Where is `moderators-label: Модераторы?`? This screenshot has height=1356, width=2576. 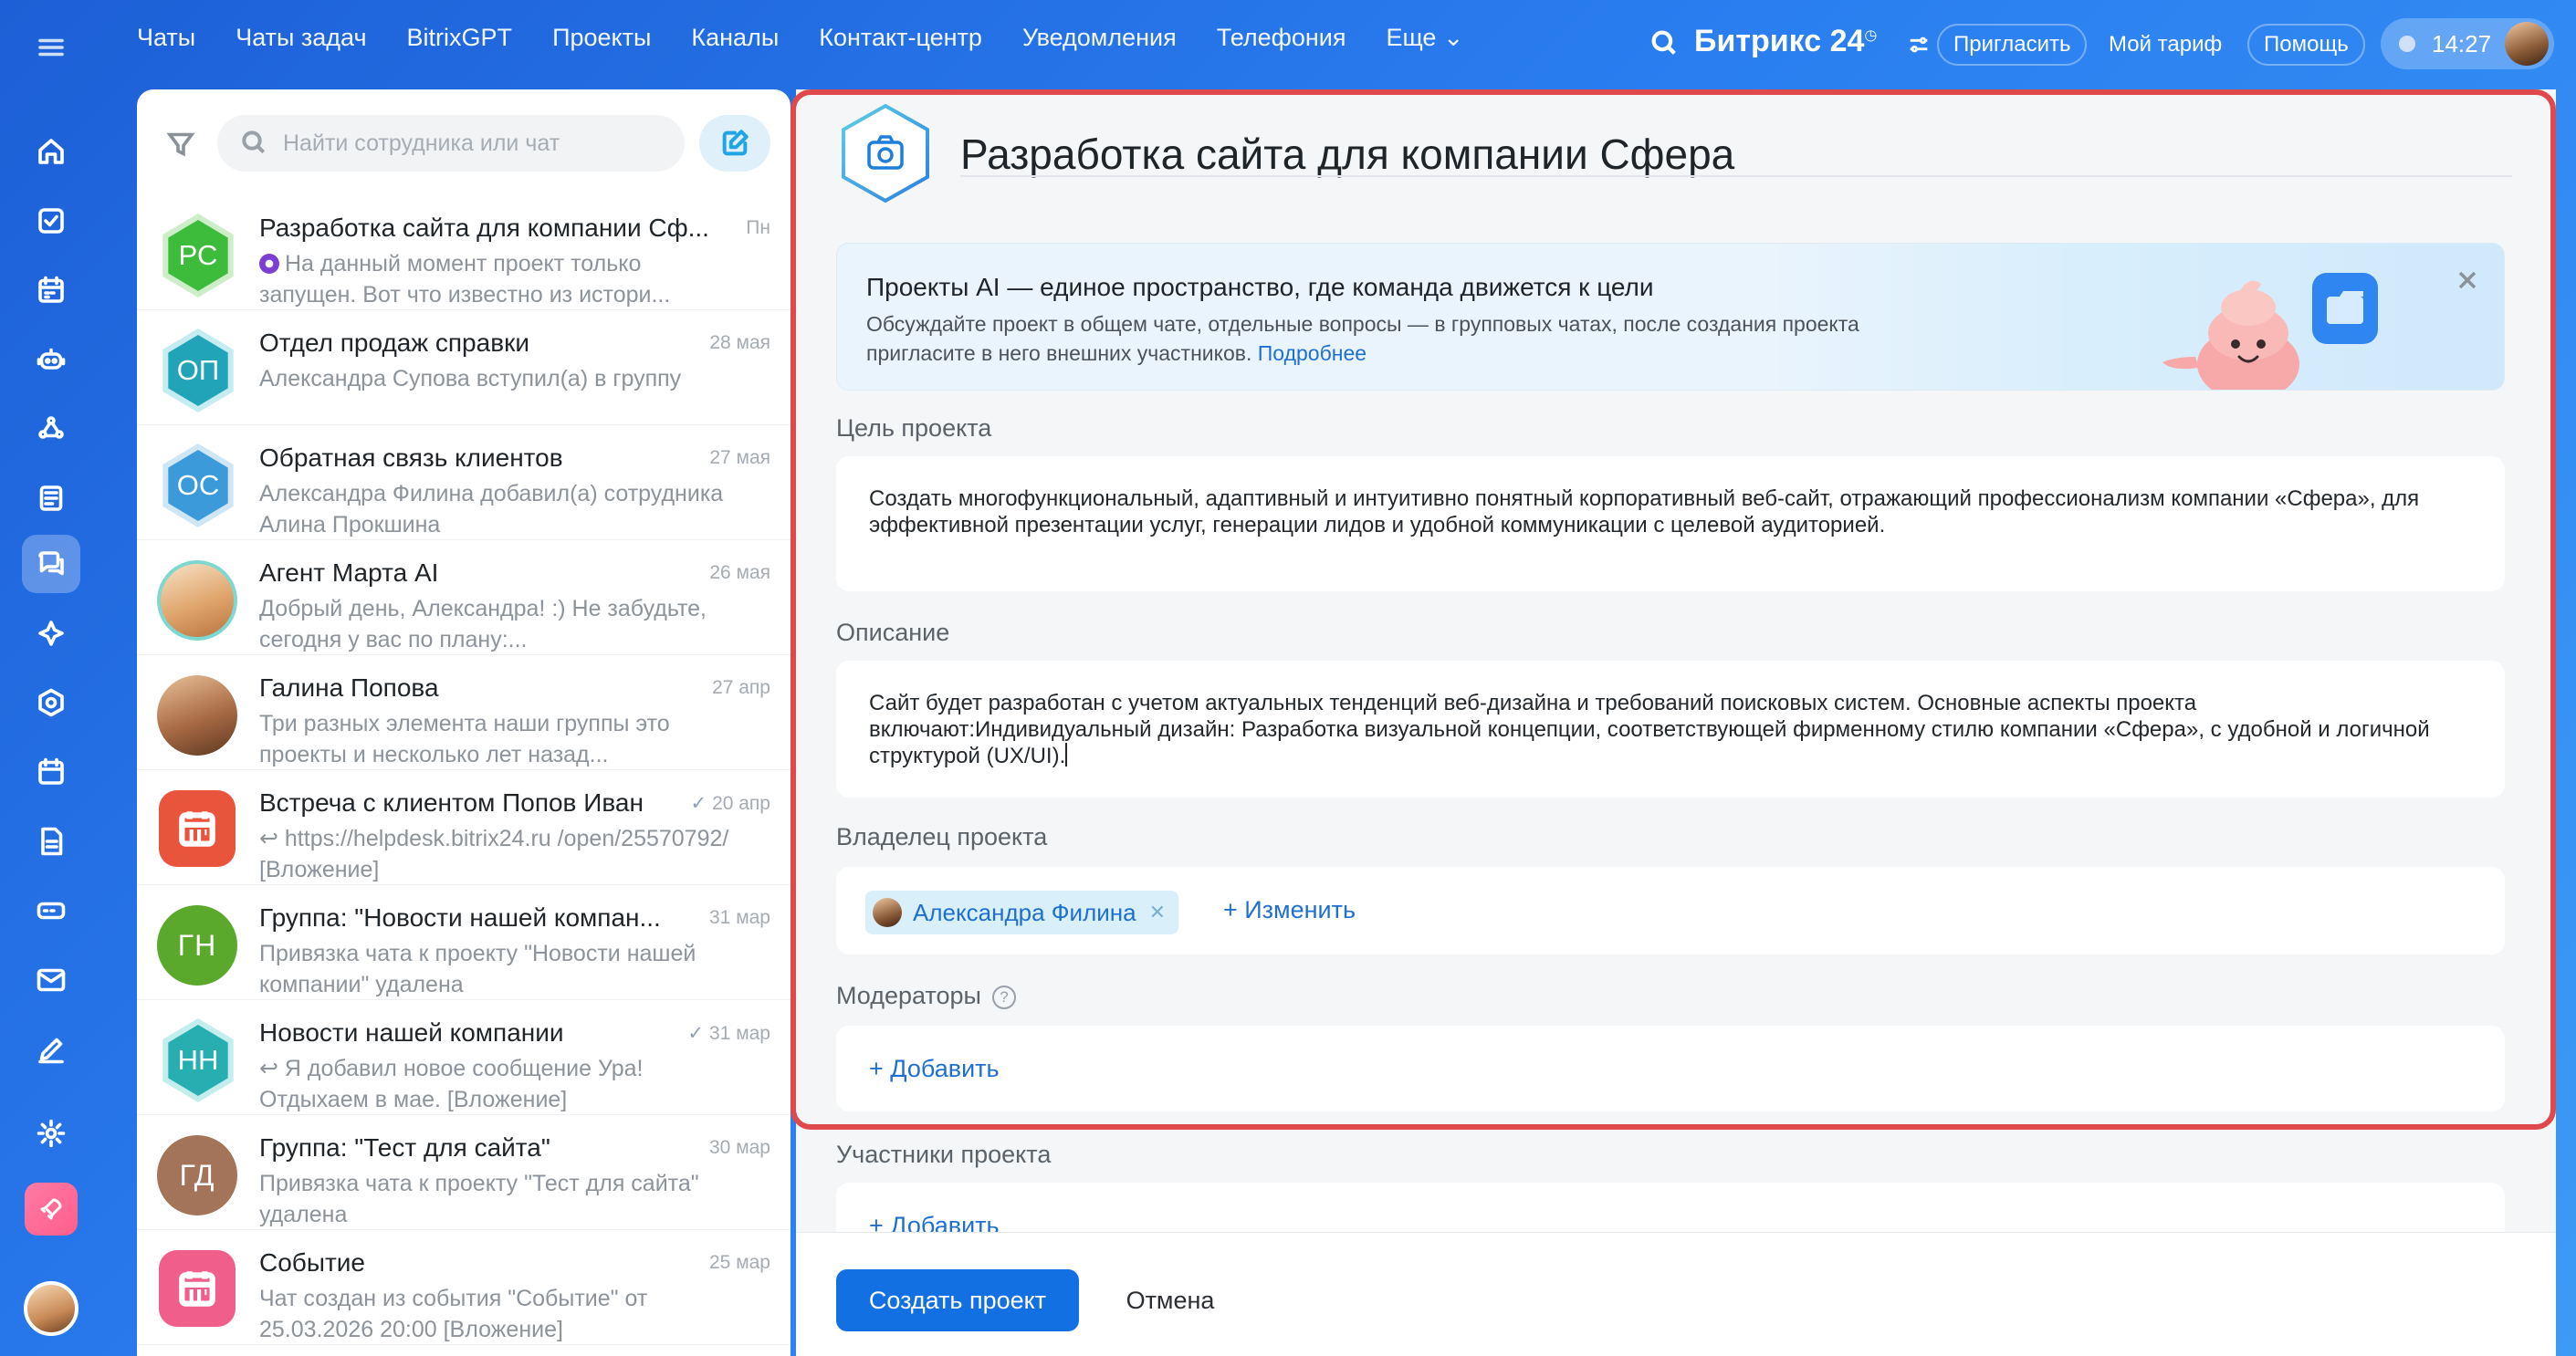
moderators-label: Модераторы? is located at coordinates (926, 996).